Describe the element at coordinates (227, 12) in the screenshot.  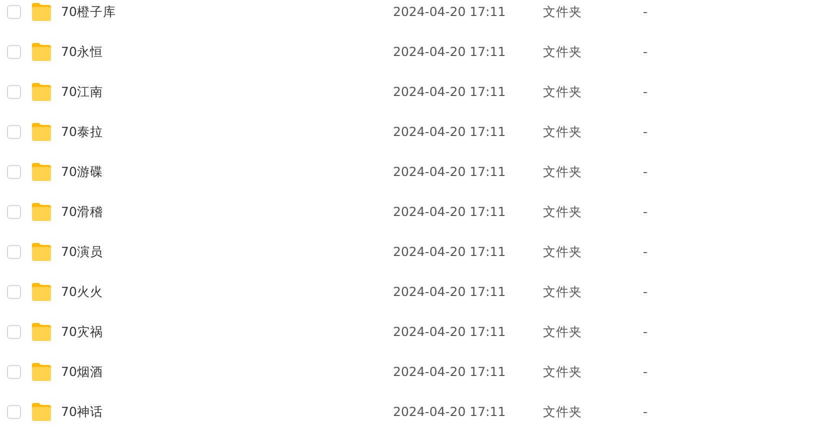
I see `folder-name: 70橙子库` at that location.